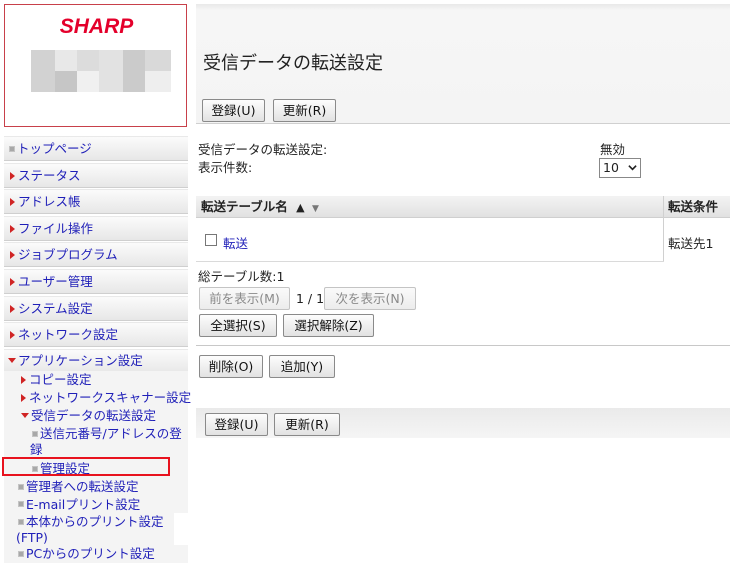 This screenshot has height=563, width=730. What do you see at coordinates (370, 298) in the screenshot?
I see `next-page-button: 次を表示(N)` at bounding box center [370, 298].